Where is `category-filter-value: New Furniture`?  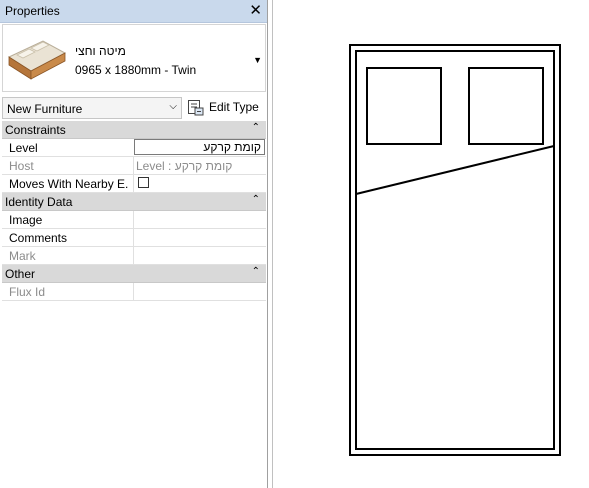 category-filter-value: New Furniture is located at coordinates (45, 109).